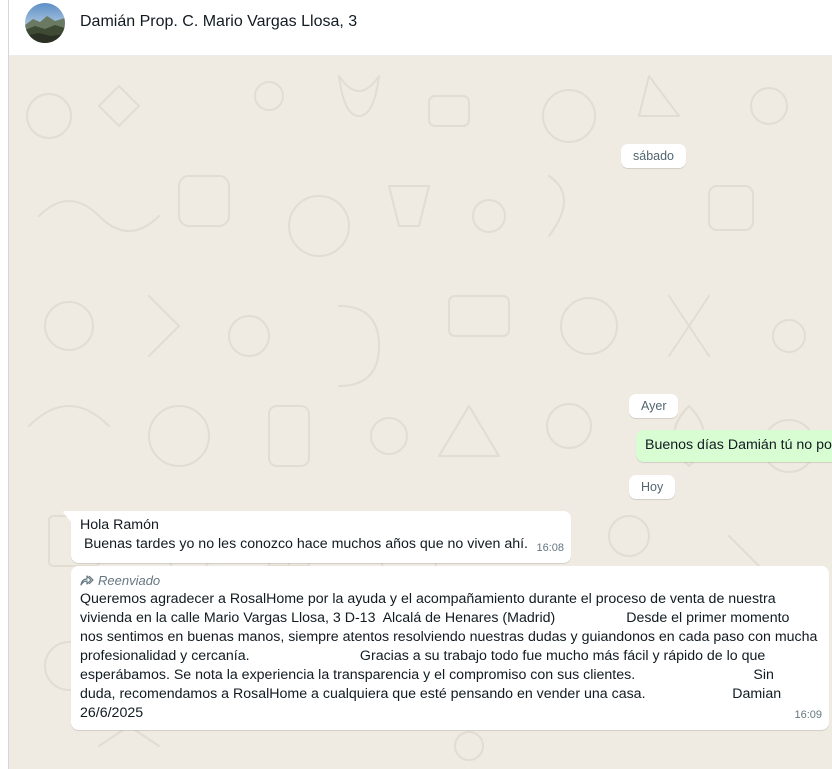  I want to click on date-separator-saturday: sábado, so click(654, 156).